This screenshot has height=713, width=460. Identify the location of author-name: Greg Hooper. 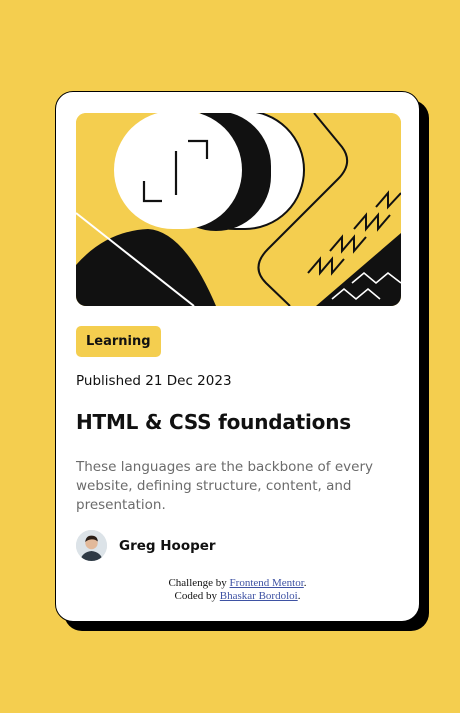
(167, 545).